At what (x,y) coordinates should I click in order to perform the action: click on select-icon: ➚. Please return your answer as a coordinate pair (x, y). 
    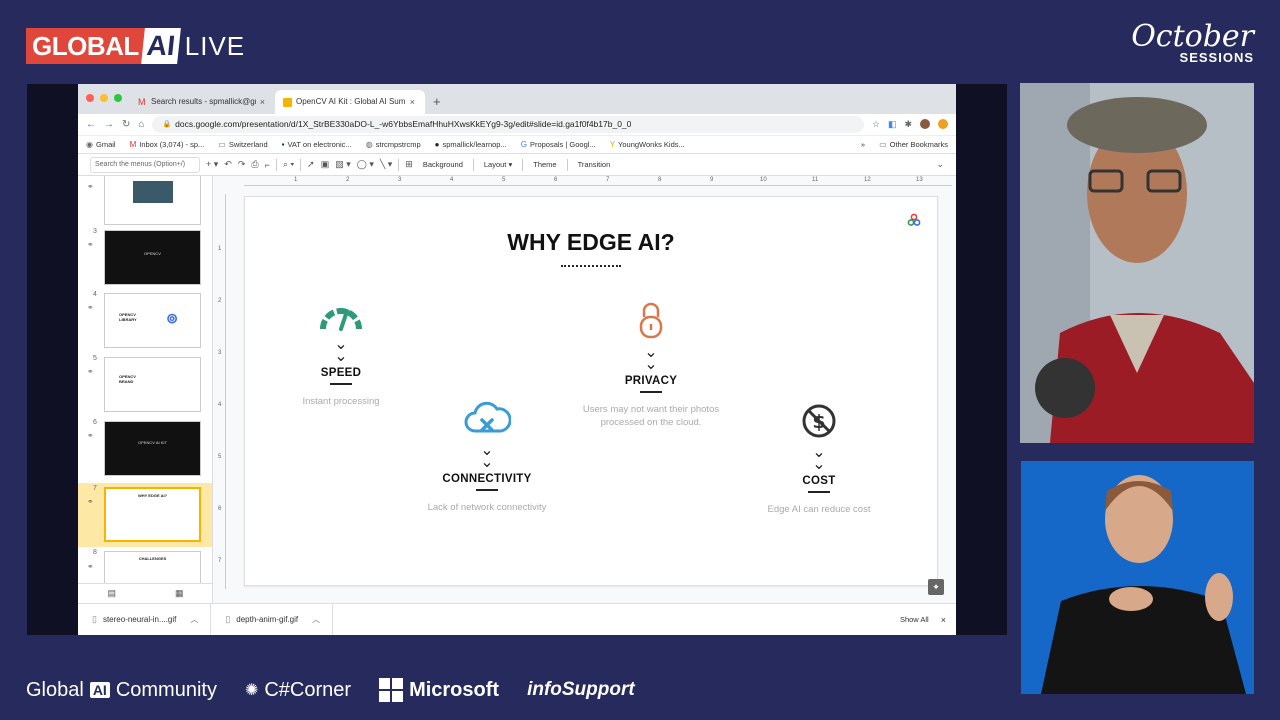
    Looking at the image, I should click on (311, 164).